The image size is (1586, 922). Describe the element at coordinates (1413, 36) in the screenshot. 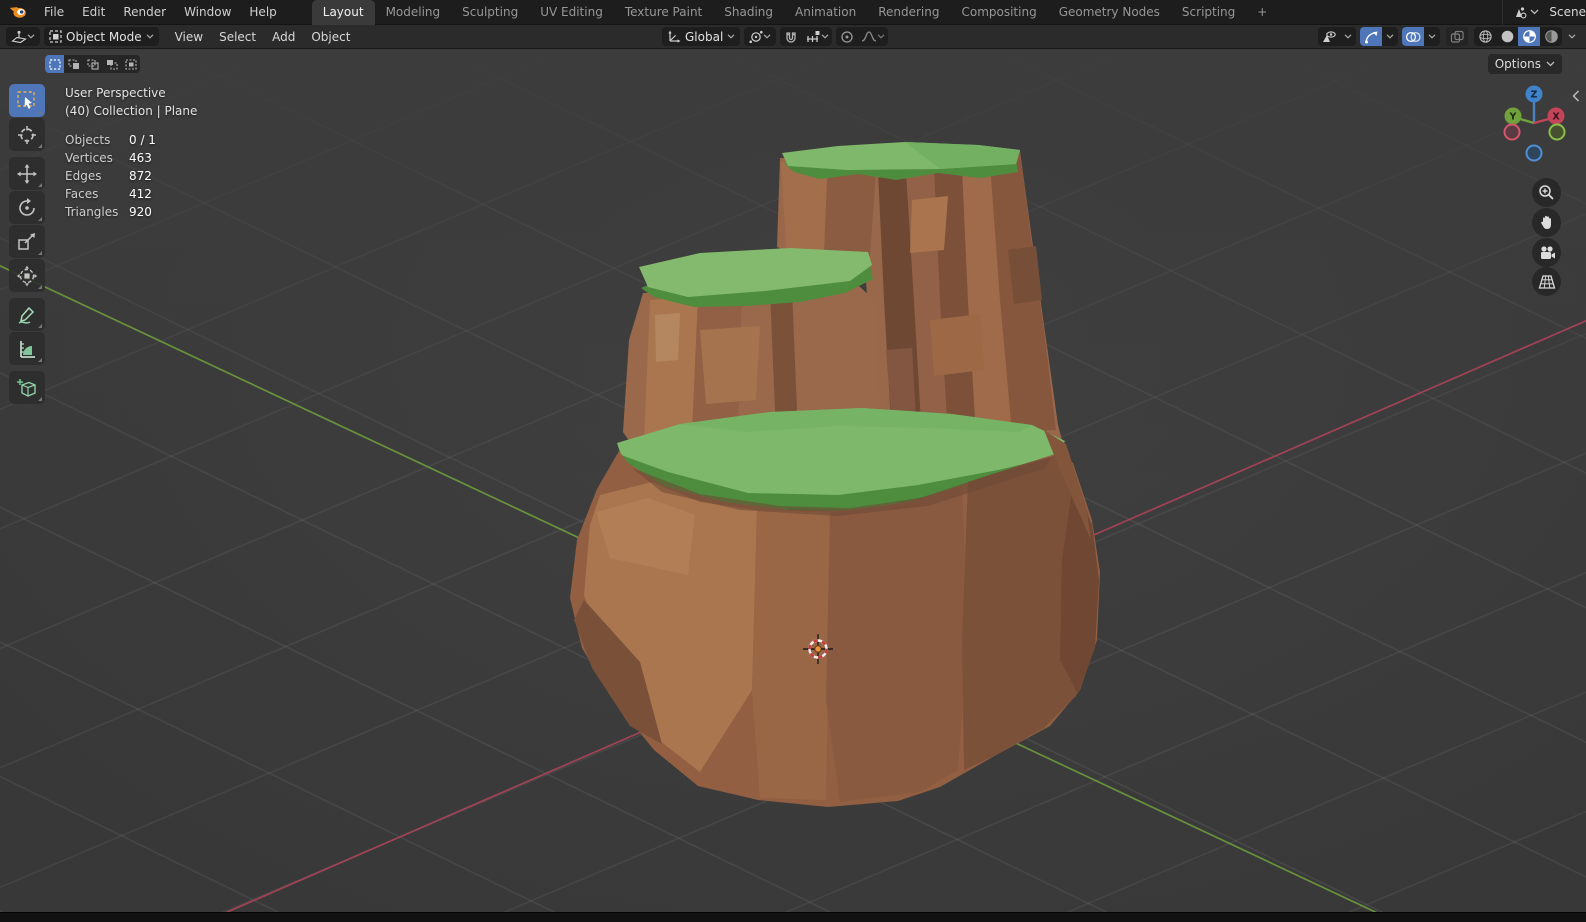

I see `show-overlays-button` at that location.